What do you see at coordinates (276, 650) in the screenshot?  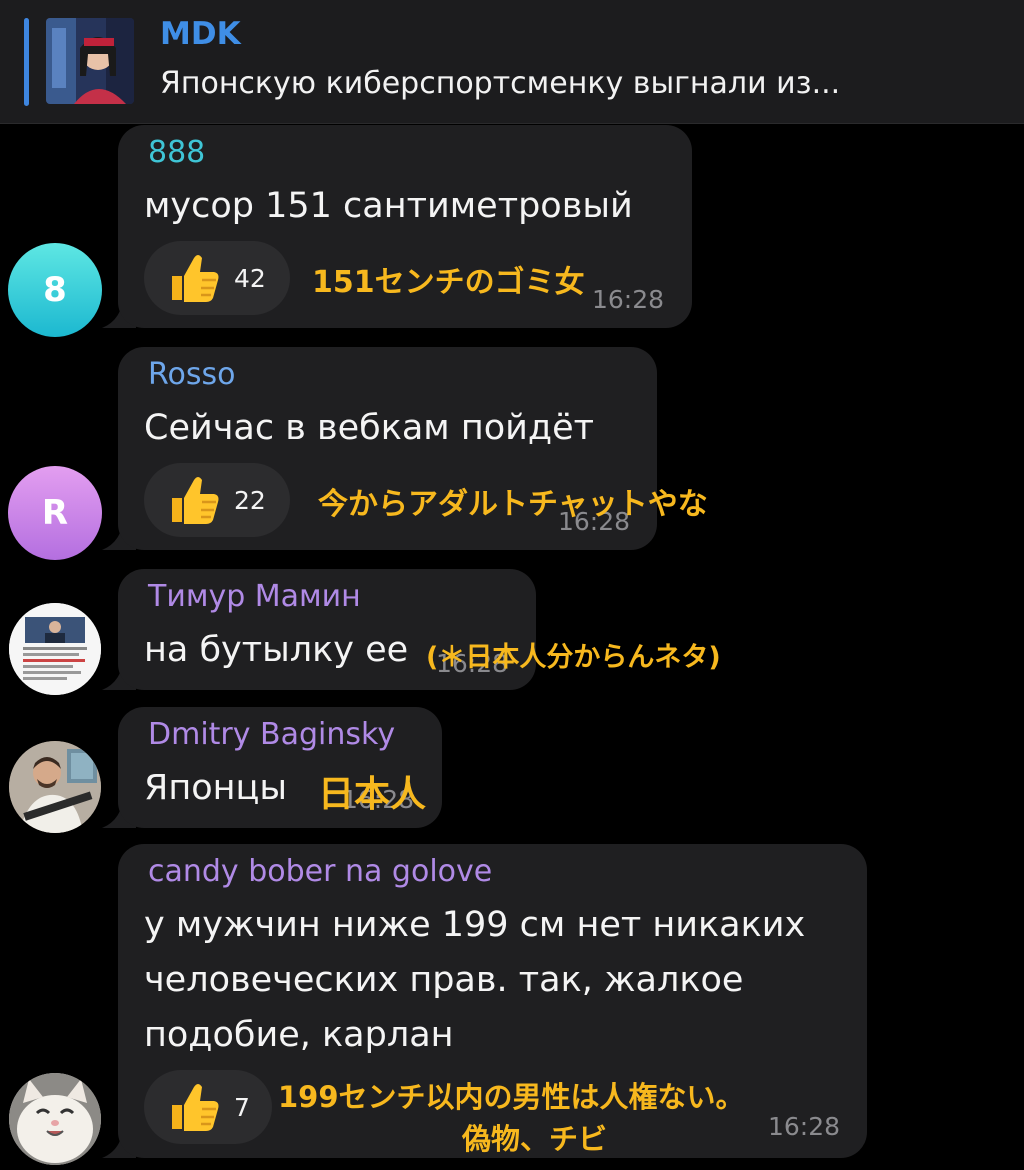 I see `message-text: на бутылку ее` at bounding box center [276, 650].